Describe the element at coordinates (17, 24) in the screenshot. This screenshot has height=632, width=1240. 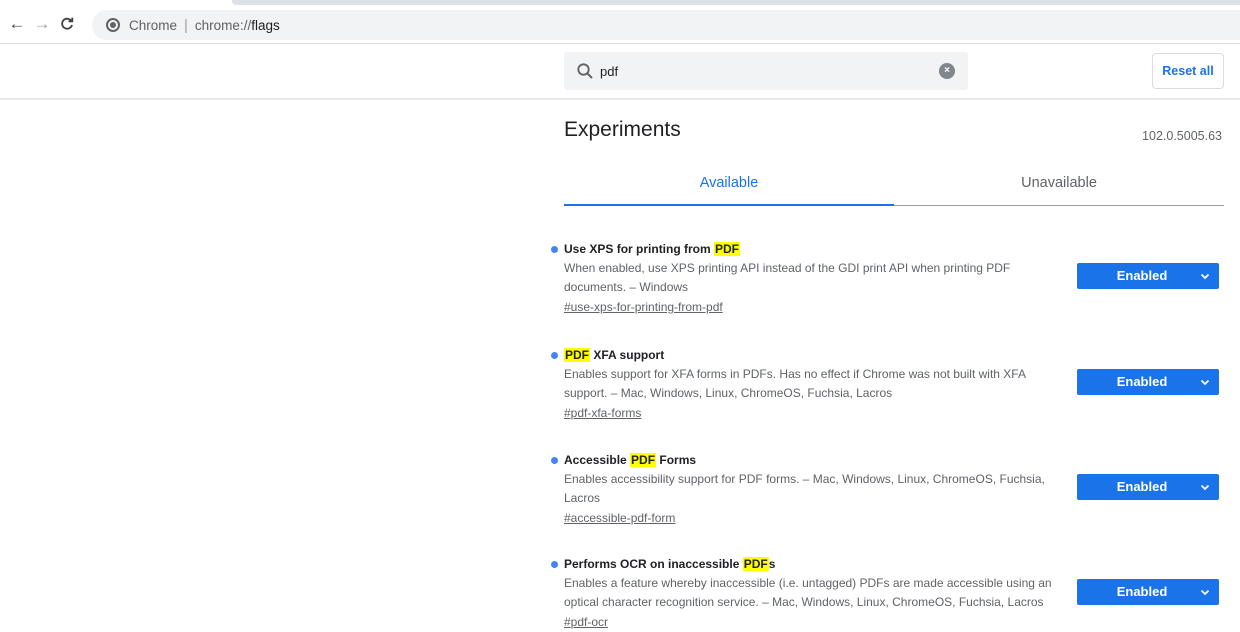
I see `back-arrow-icon: ←` at that location.